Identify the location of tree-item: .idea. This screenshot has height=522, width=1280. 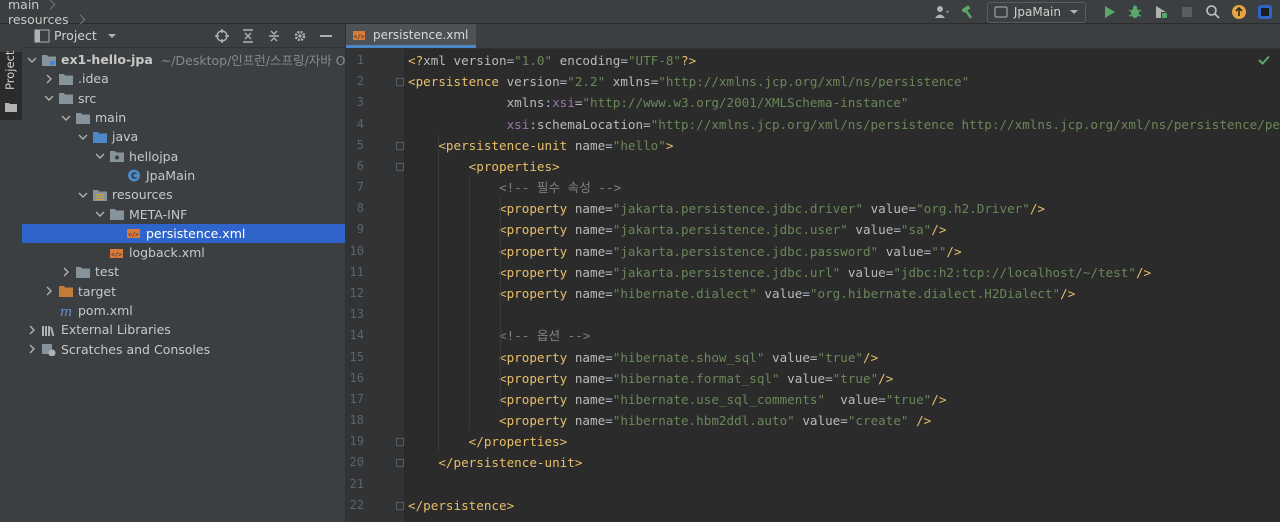
(183, 78).